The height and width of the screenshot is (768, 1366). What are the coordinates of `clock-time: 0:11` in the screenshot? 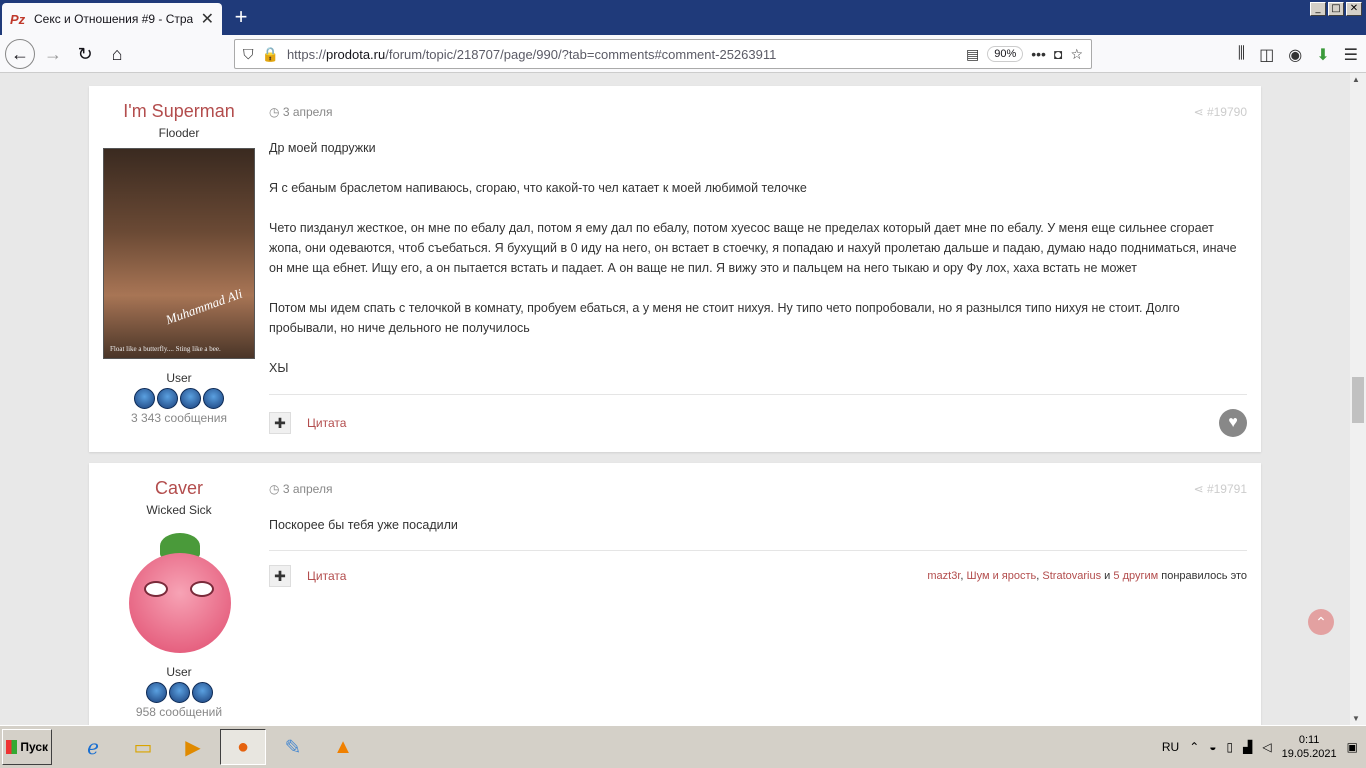 It's located at (1309, 740).